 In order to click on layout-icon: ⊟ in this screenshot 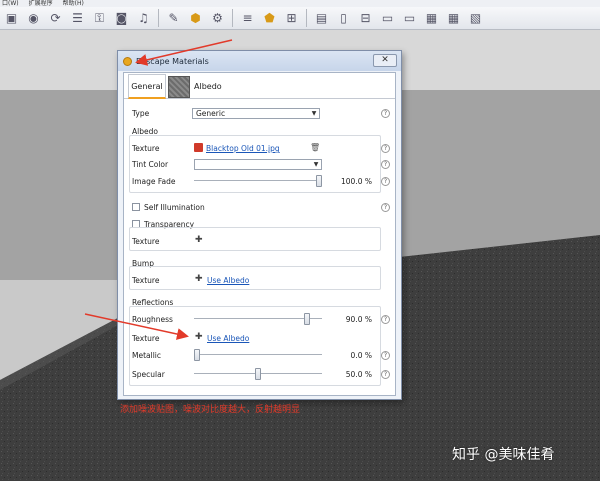, I will do `click(365, 18)`.